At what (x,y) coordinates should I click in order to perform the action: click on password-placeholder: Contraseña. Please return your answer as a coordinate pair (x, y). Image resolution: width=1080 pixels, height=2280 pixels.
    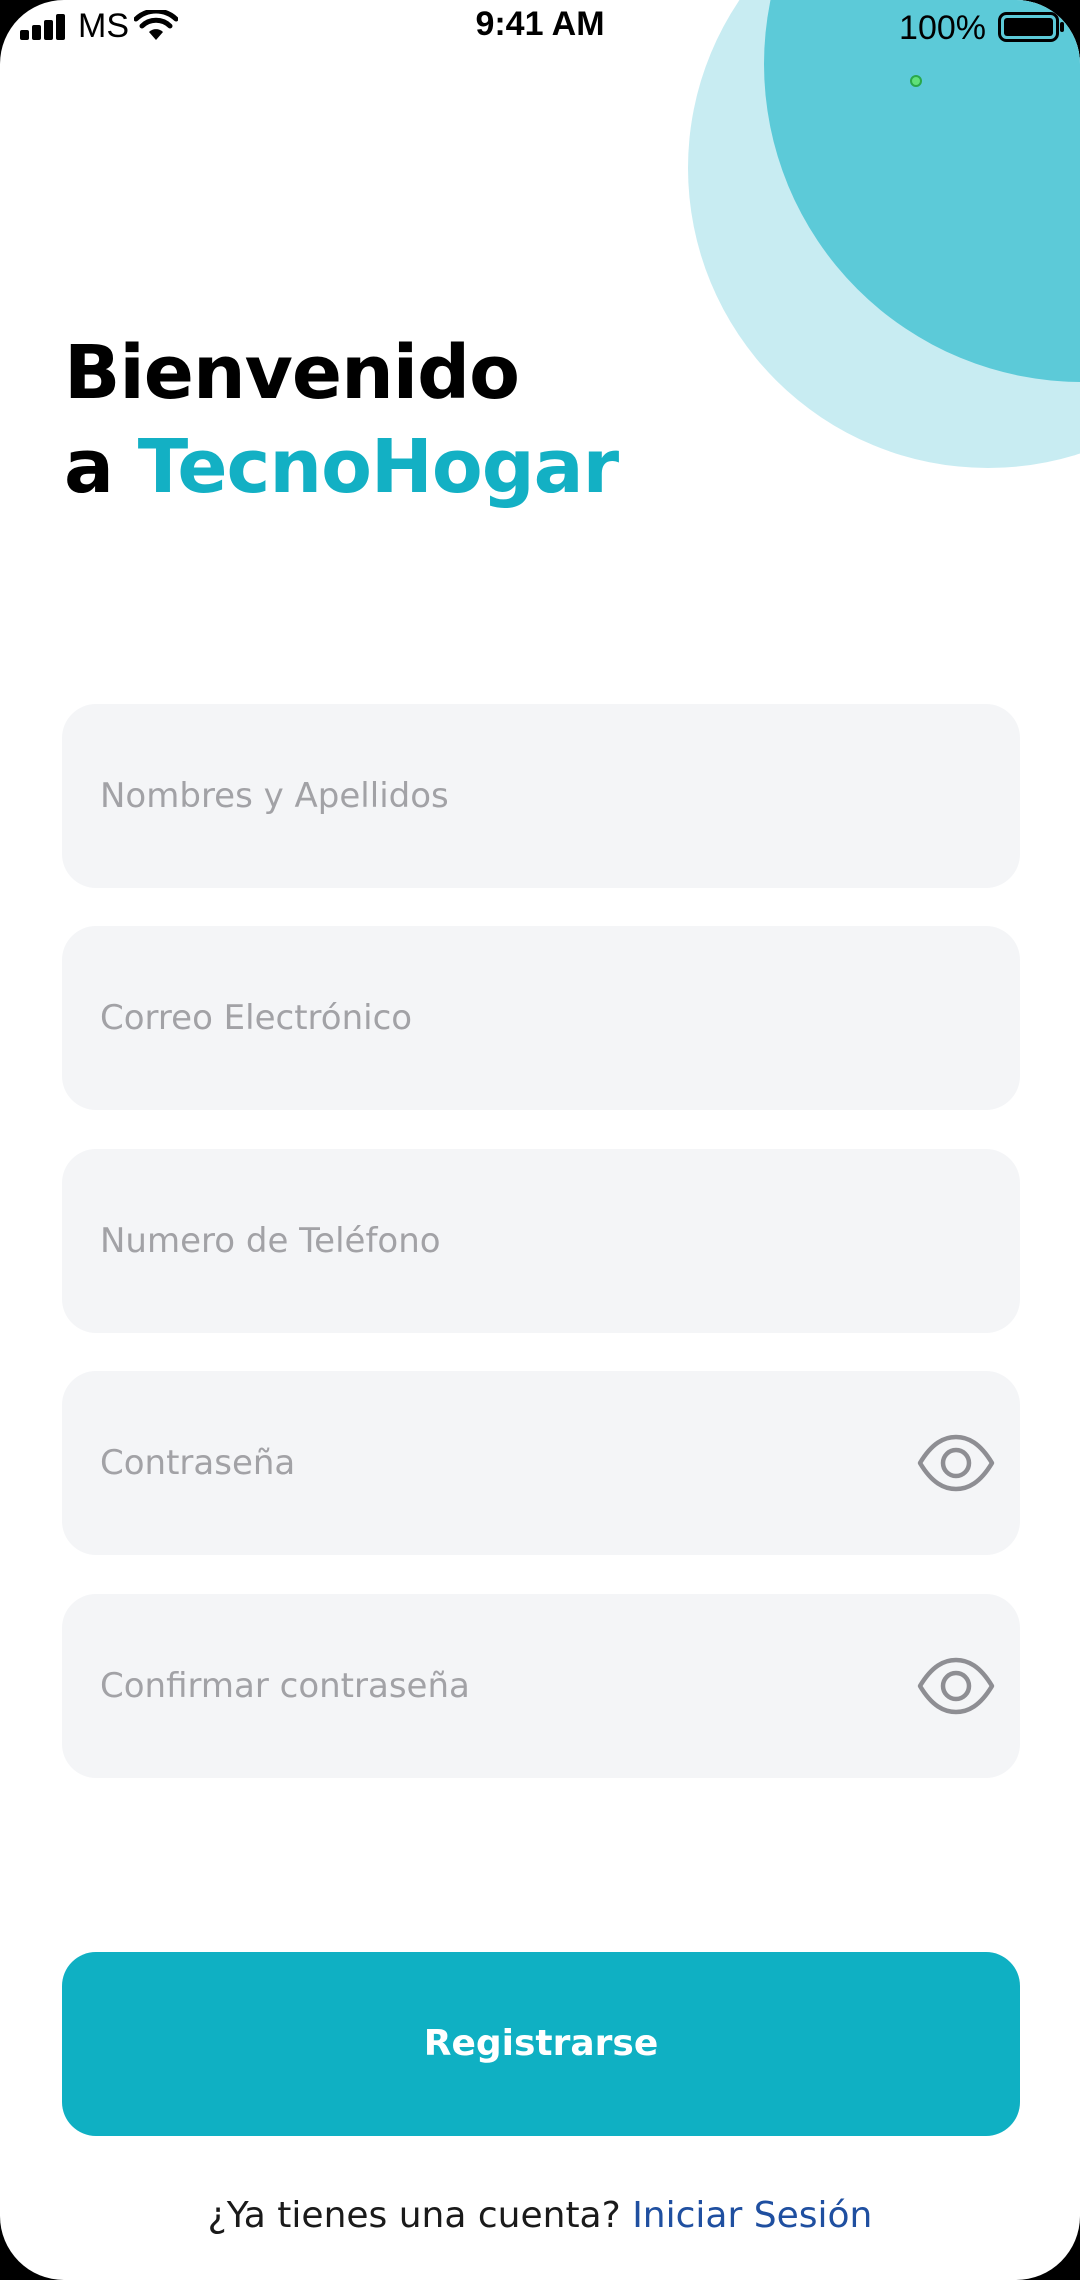
    Looking at the image, I should click on (198, 1463).